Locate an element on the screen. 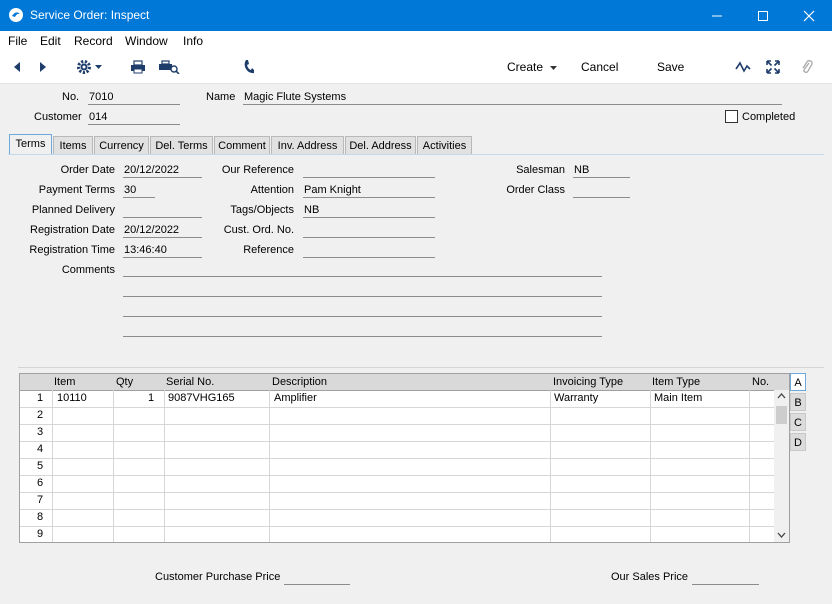 This screenshot has width=832, height=604. attention-field: Pam Knight is located at coordinates (369, 191).